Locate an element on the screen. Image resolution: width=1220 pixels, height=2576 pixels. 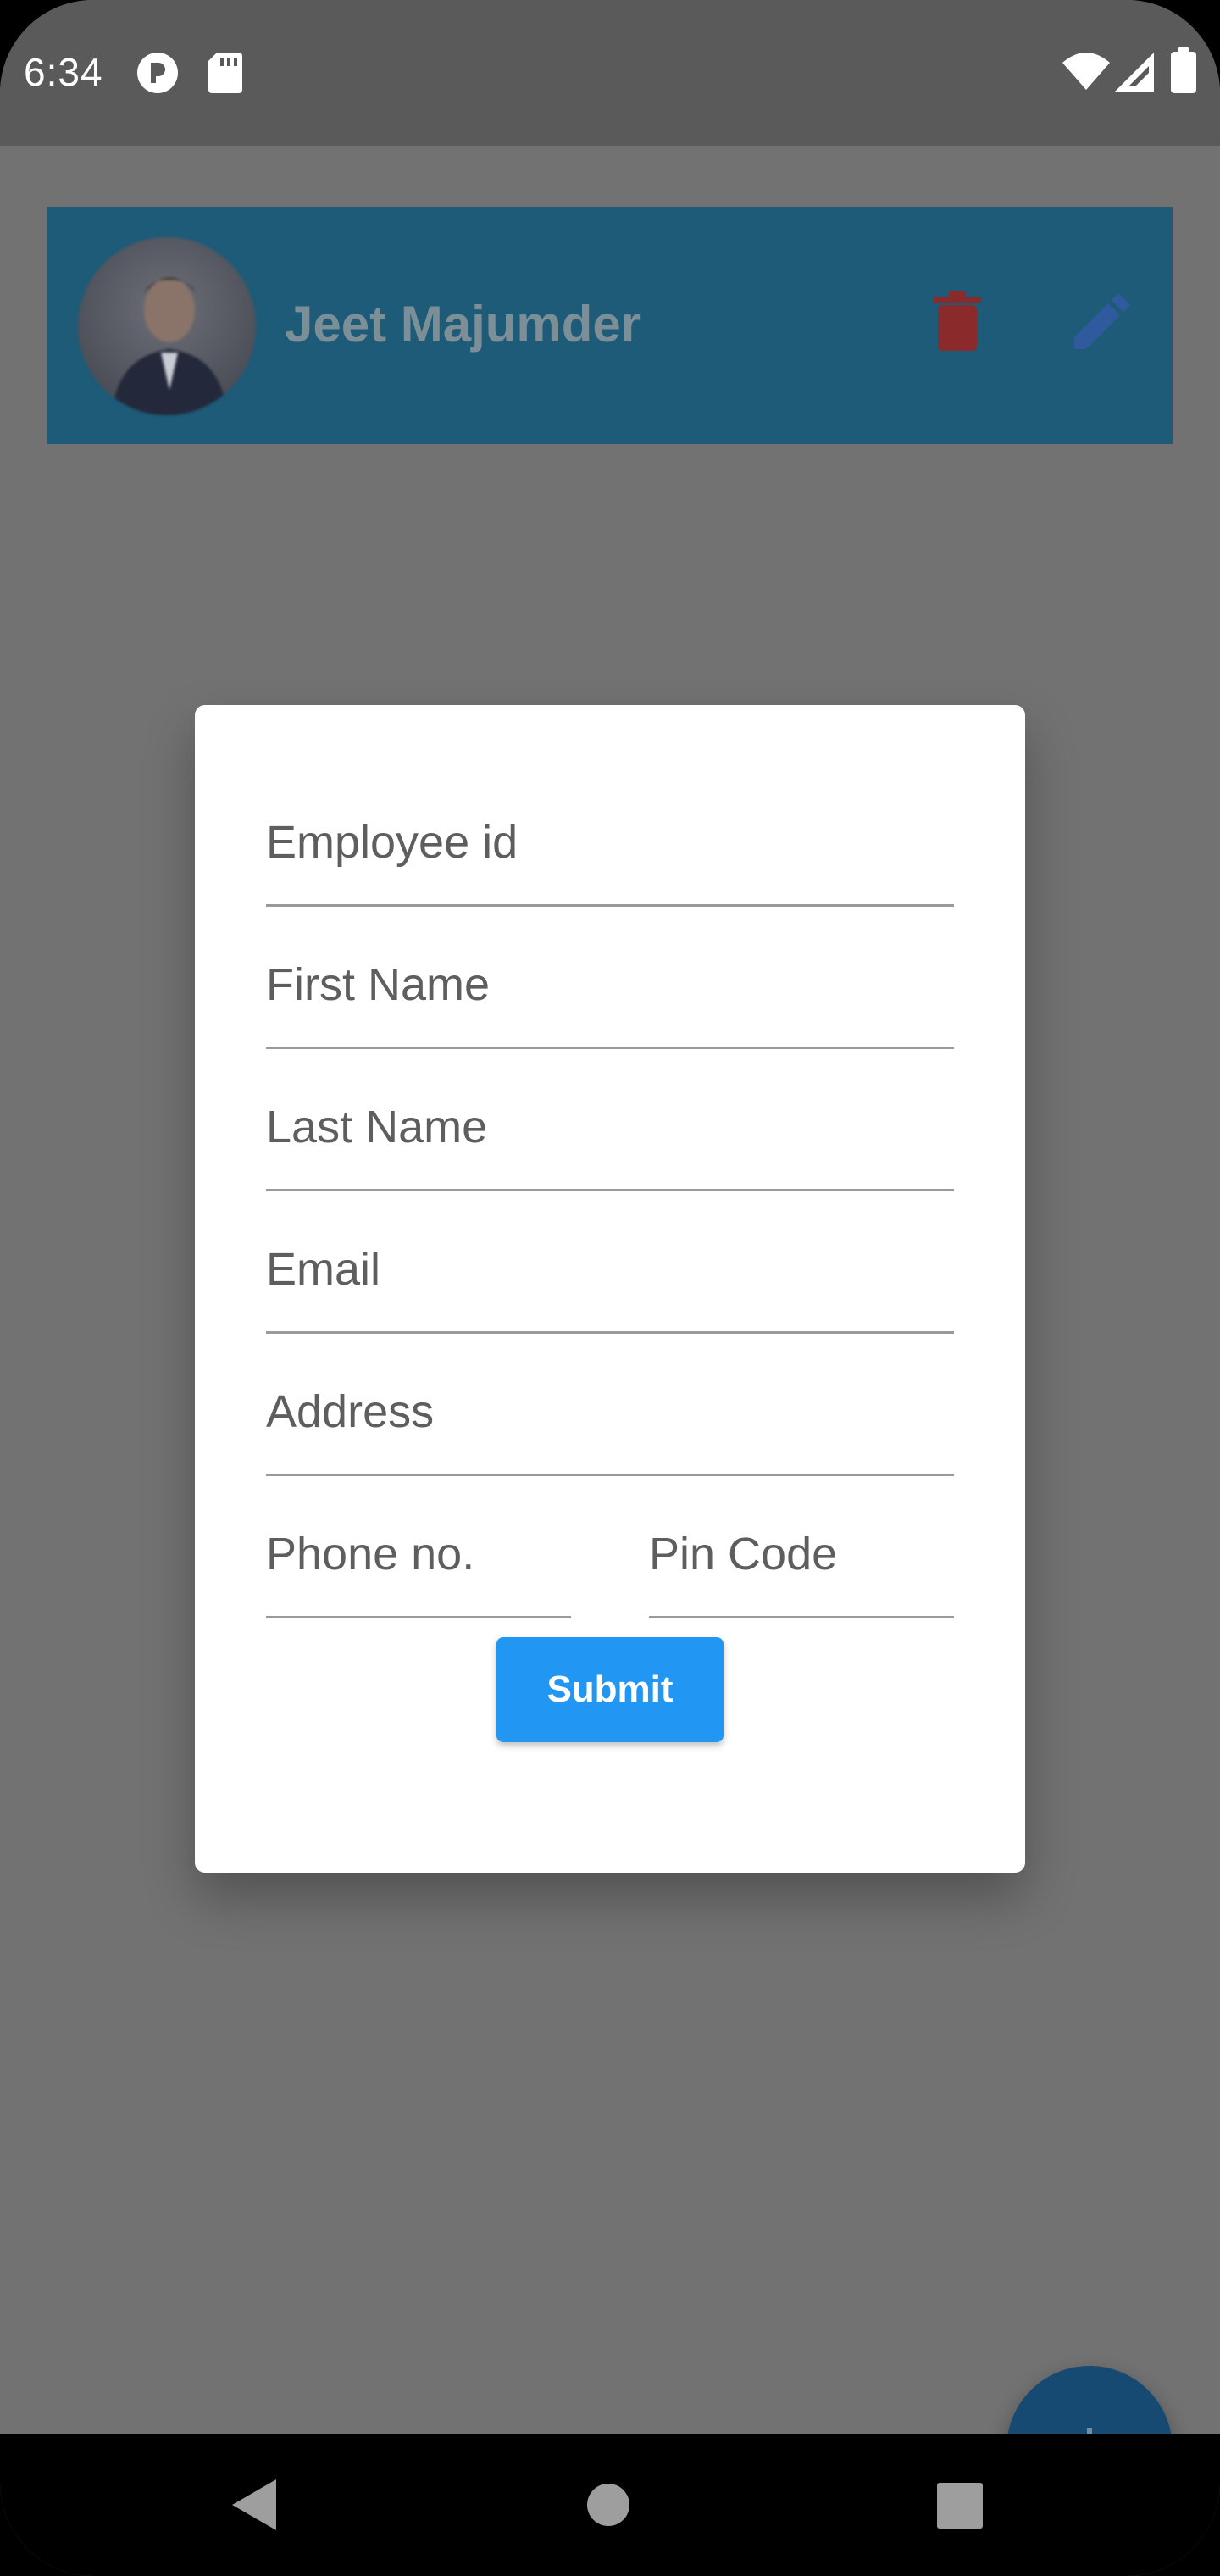
battery-icon is located at coordinates (1183, 70).